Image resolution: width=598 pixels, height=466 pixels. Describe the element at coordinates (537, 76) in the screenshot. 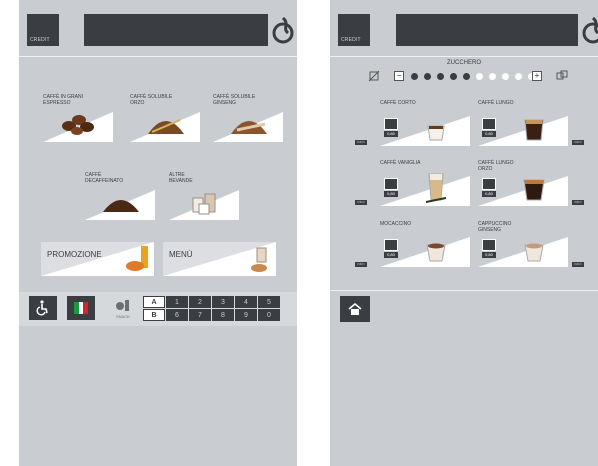

I see `sugar-increase-button: +` at that location.